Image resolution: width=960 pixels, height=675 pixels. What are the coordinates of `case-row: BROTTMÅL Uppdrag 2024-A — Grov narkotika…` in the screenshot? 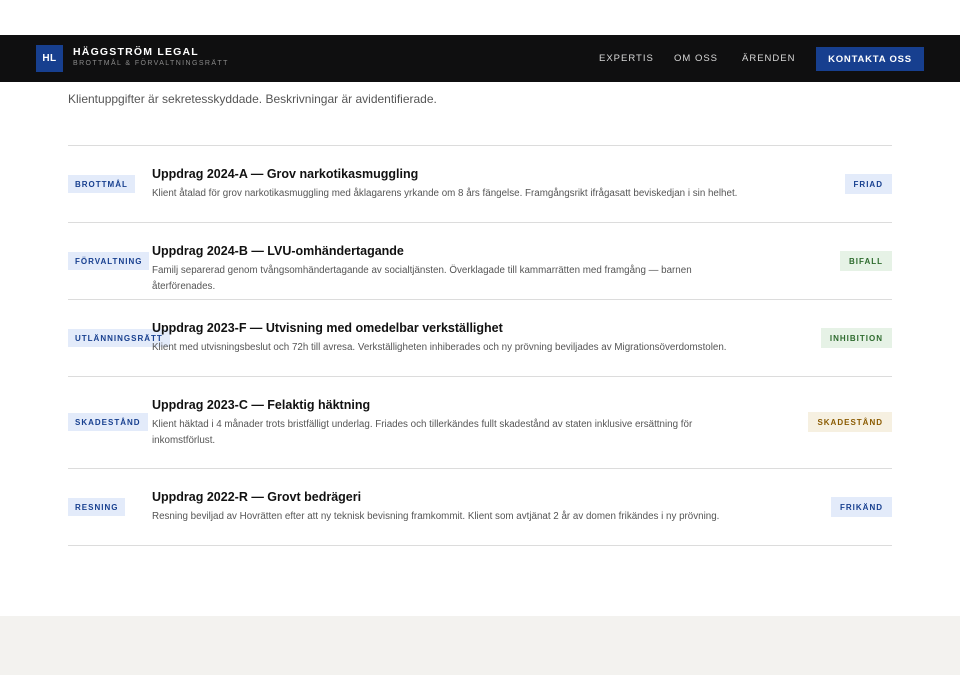 It's located at (480, 184).